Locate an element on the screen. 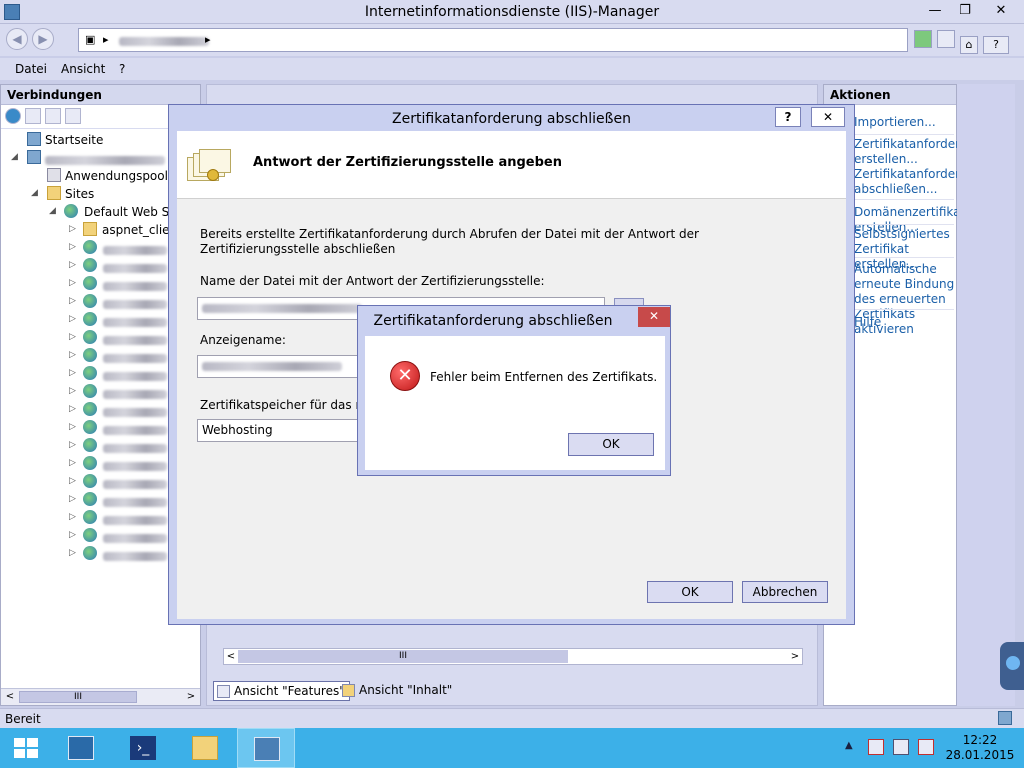 The height and width of the screenshot is (768, 1024). refresh-icon is located at coordinates (923, 39).